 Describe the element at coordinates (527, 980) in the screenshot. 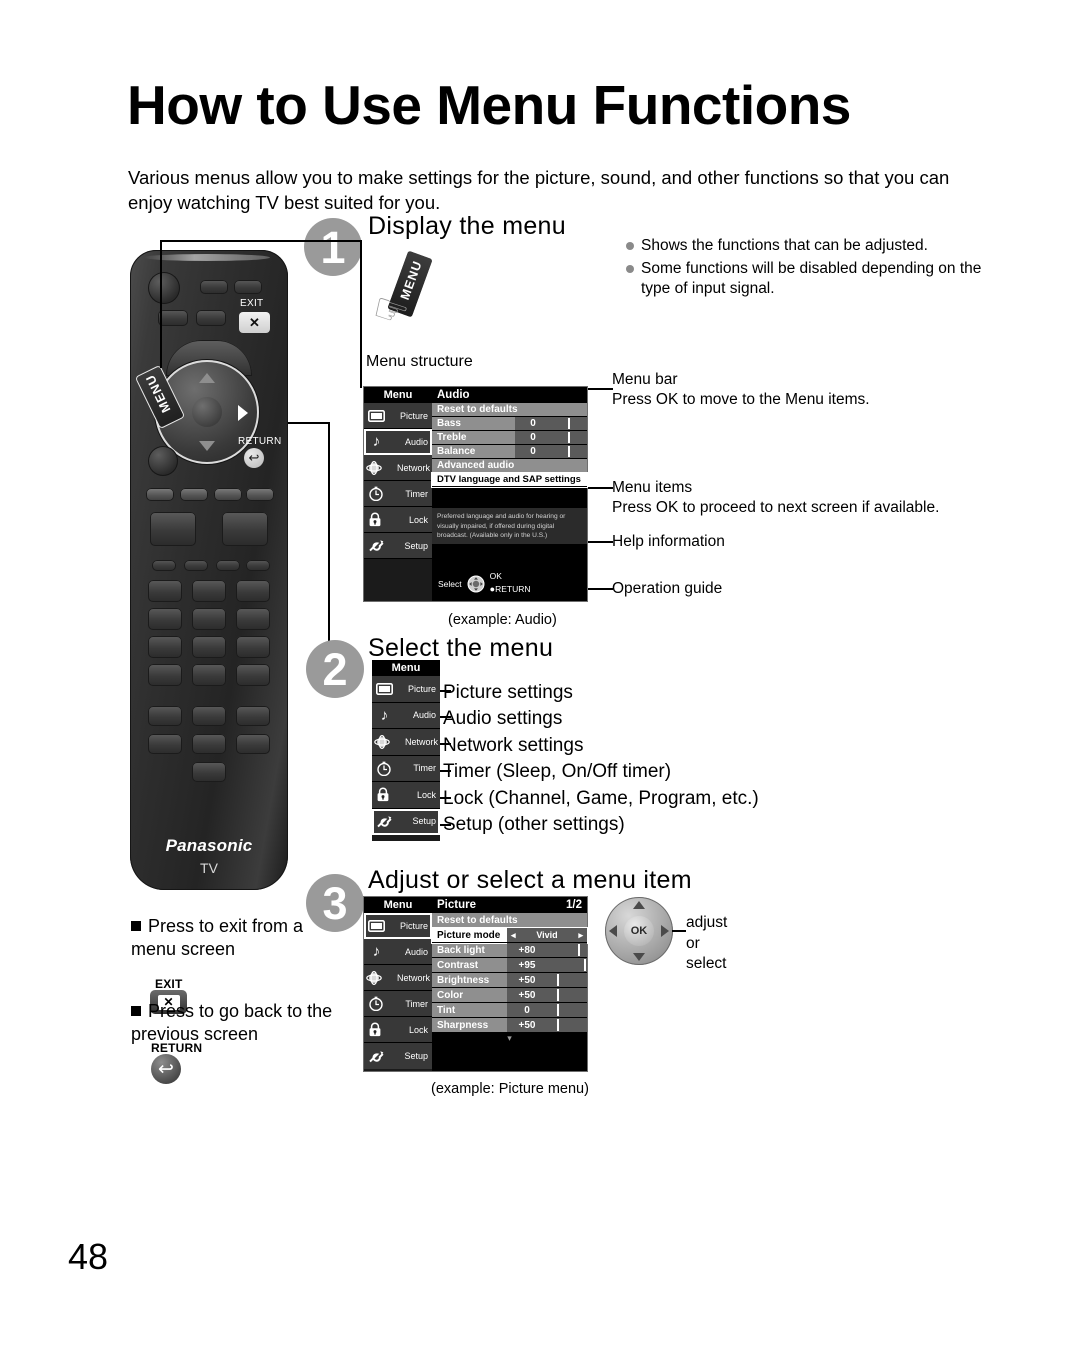

I see `menu-row-value: +50` at that location.